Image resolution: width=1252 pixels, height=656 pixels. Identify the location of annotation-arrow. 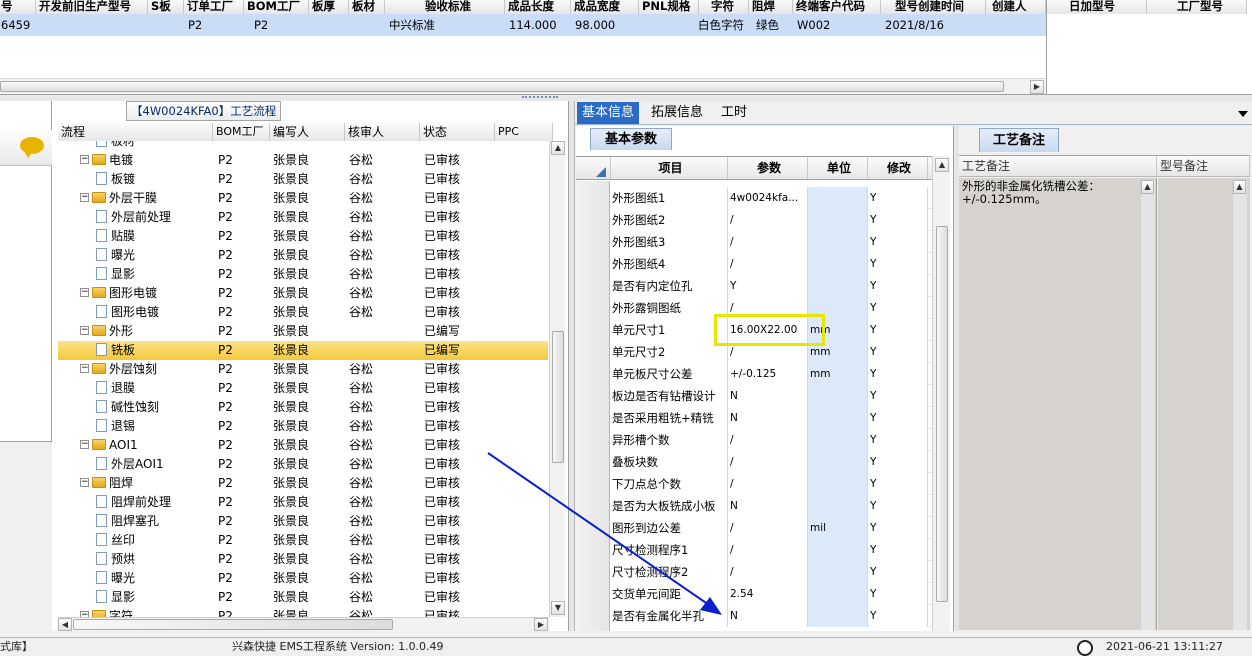
(604, 533).